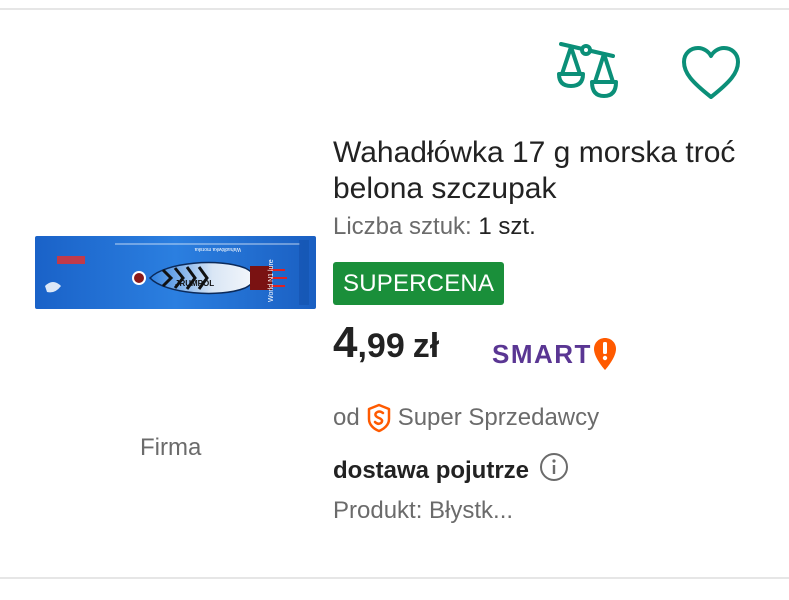  Describe the element at coordinates (431, 470) in the screenshot. I see `delivery-label: dostawa pojutrze` at that location.